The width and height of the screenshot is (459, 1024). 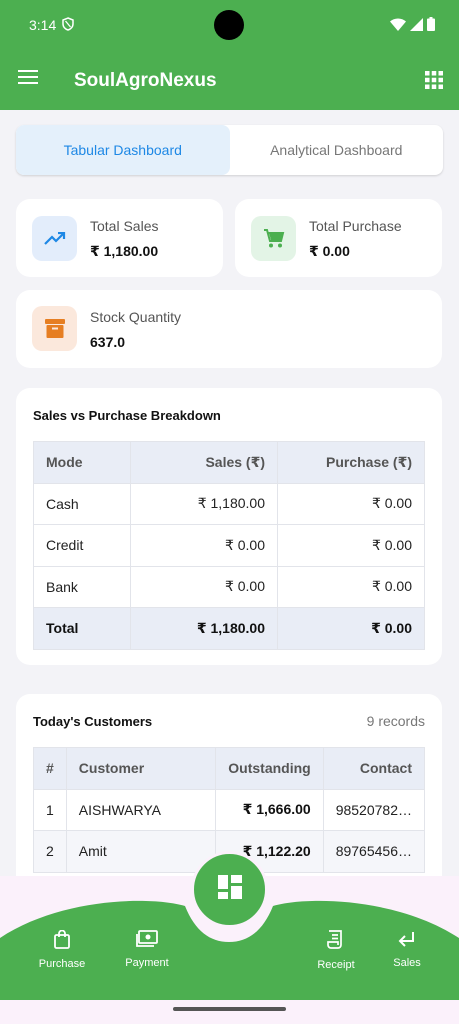 I want to click on customers-title: Today's Customers, so click(x=93, y=721).